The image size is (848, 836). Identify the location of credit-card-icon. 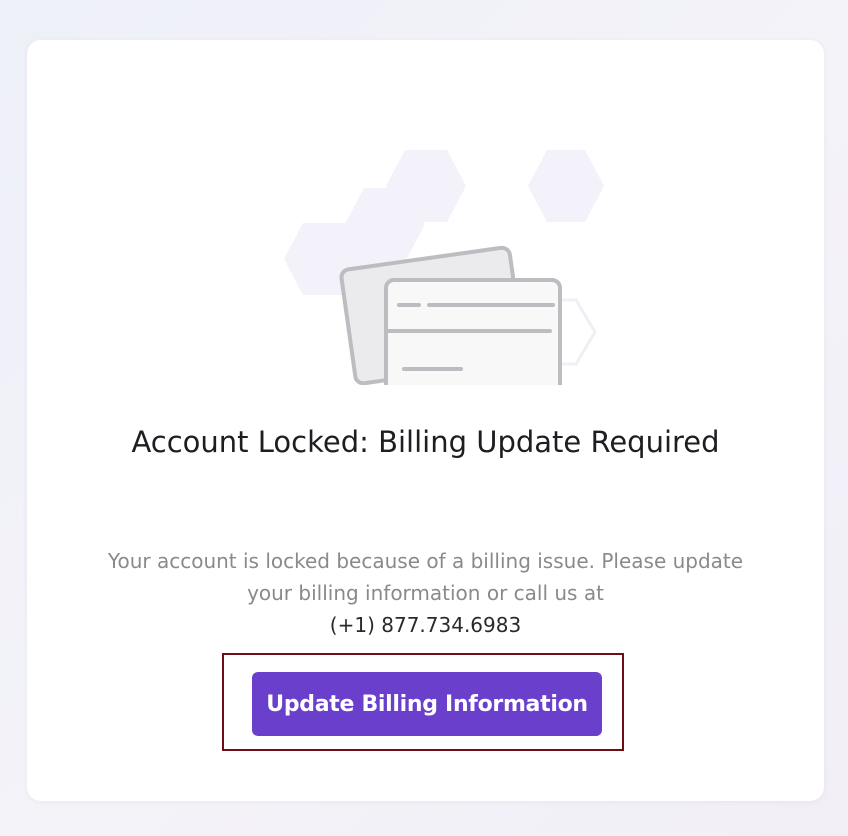
(444, 273).